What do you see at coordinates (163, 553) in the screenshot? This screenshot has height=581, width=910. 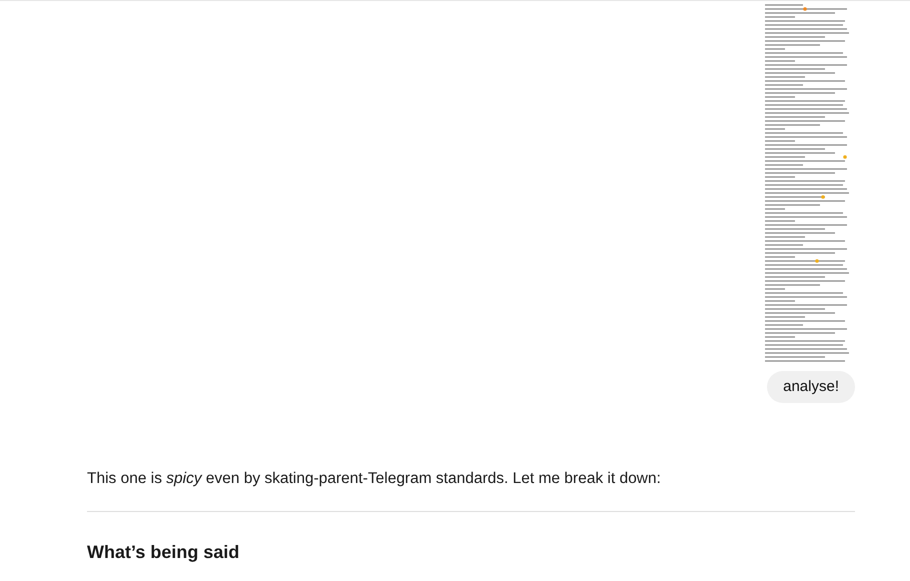 I see `section-heading: What’s being said` at bounding box center [163, 553].